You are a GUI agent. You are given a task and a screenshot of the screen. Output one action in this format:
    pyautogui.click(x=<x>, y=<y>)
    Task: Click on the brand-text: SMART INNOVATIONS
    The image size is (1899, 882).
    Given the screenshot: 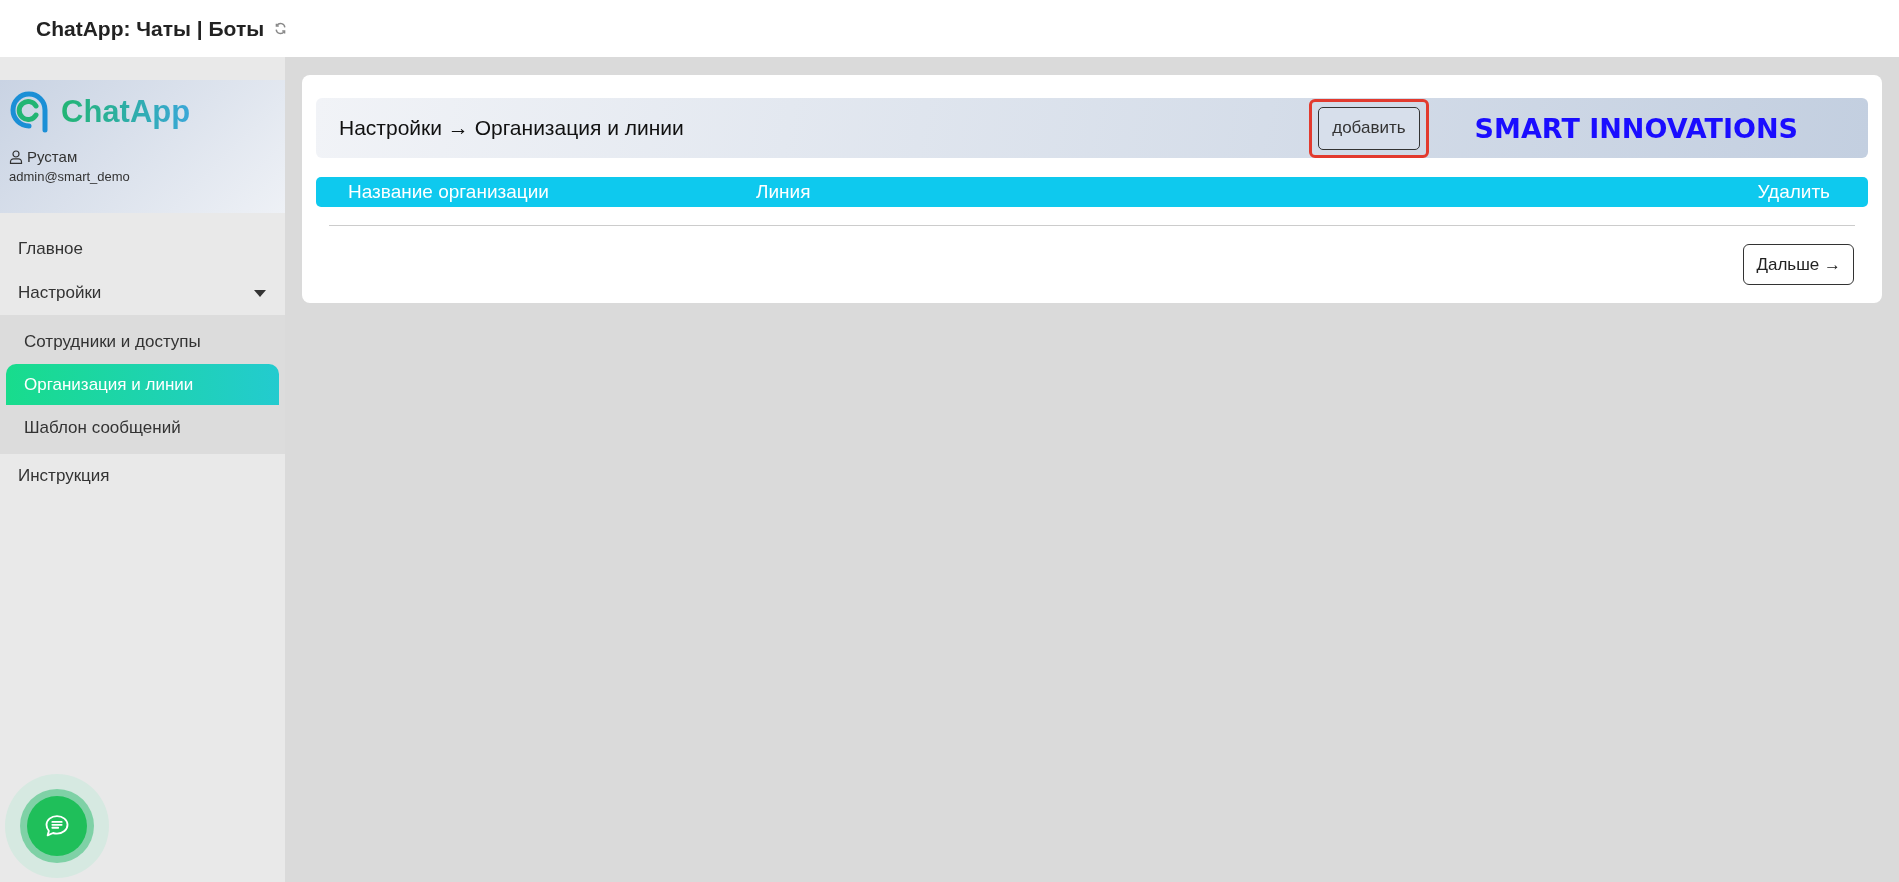 What is the action you would take?
    pyautogui.click(x=1636, y=128)
    